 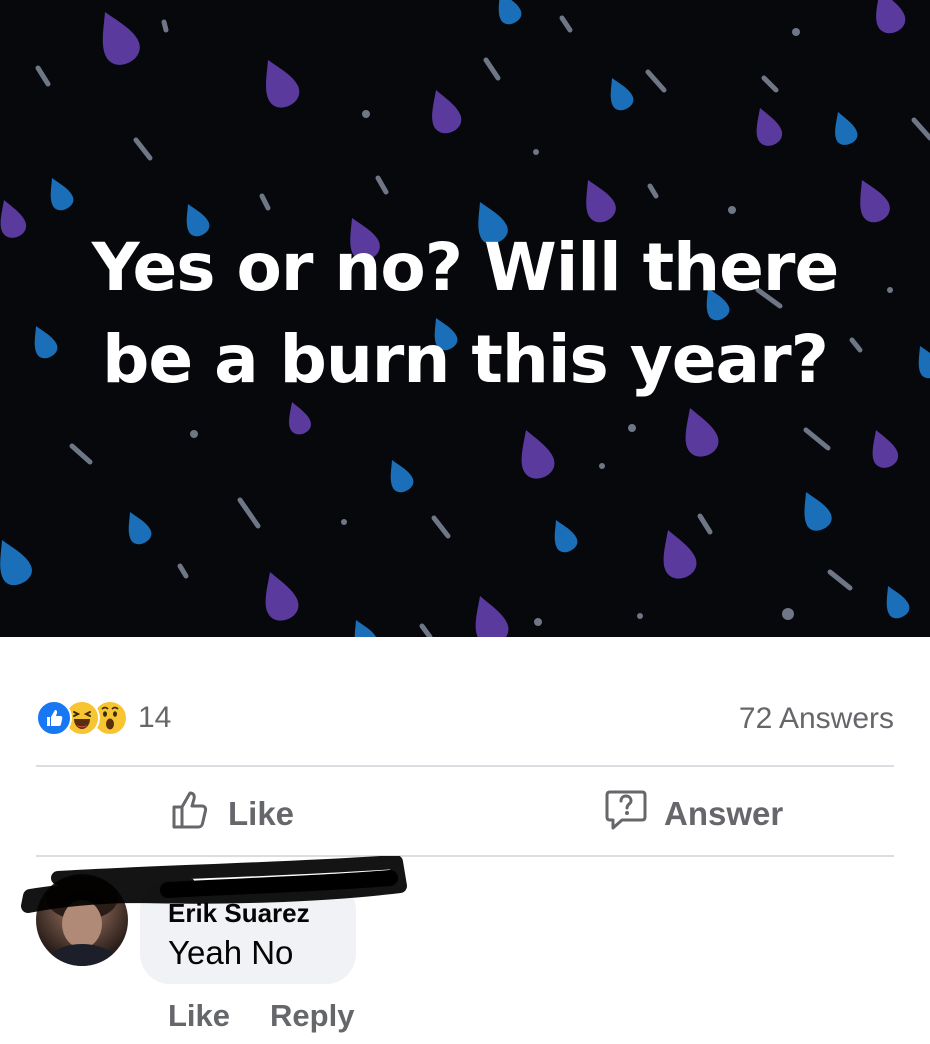 What do you see at coordinates (626, 814) in the screenshot?
I see `question-bubble-icon` at bounding box center [626, 814].